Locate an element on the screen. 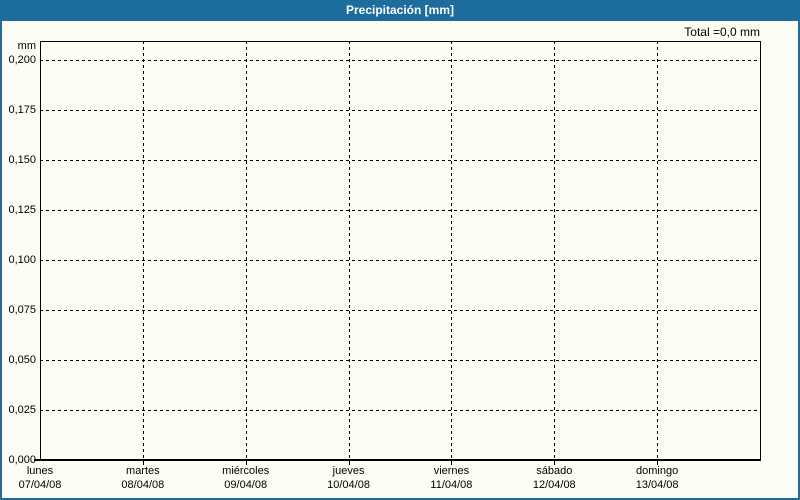  x-tick-day-label: sábado is located at coordinates (554, 471).